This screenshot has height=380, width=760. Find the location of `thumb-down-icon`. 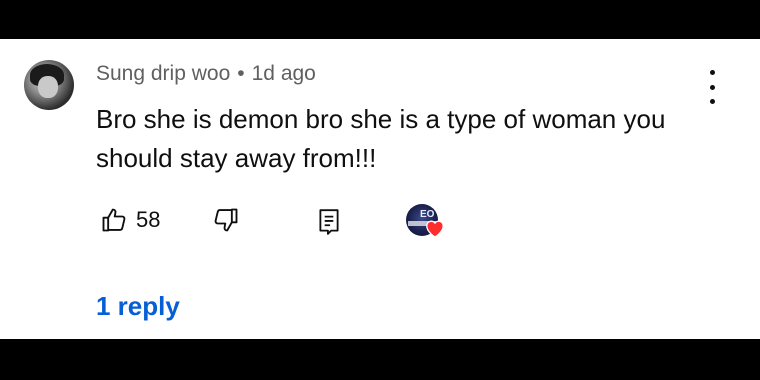

thumb-down-icon is located at coordinates (226, 220).